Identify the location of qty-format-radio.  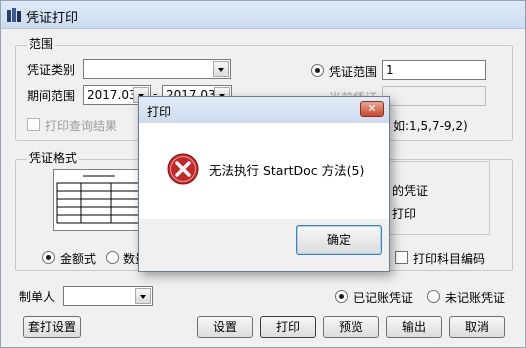
(112, 257).